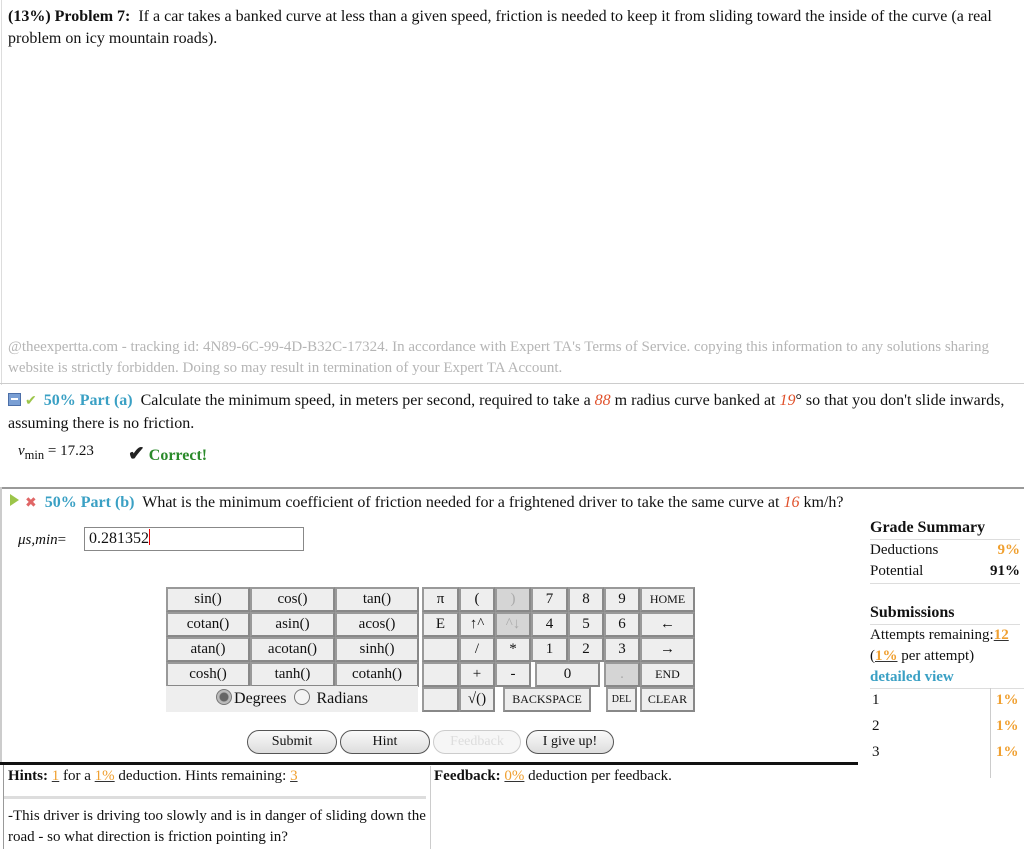 Image resolution: width=1024 pixels, height=849 pixels. What do you see at coordinates (292, 742) in the screenshot?
I see `submit-button: Submit` at bounding box center [292, 742].